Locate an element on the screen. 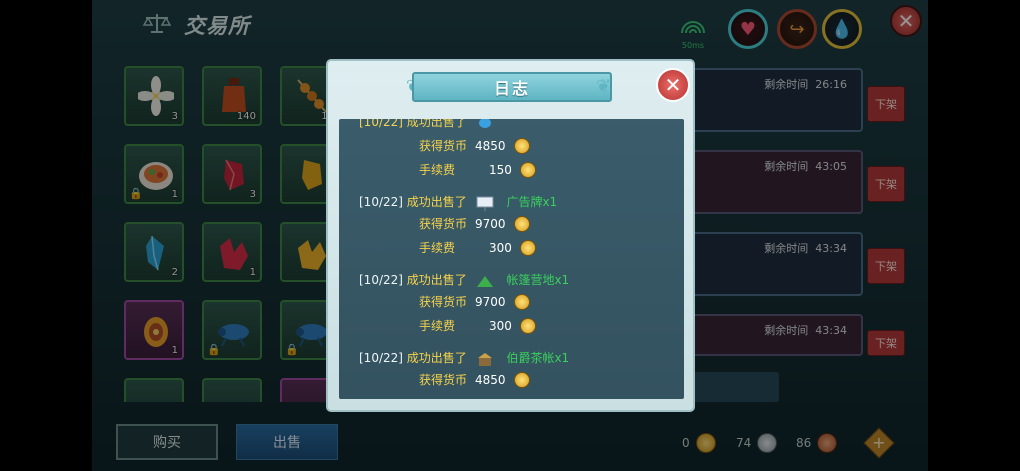 Image resolution: width=1020 pixels, height=471 pixels. log-entry: [10/22] 成功出售了 帐篷营地x1 is located at coordinates (464, 280).